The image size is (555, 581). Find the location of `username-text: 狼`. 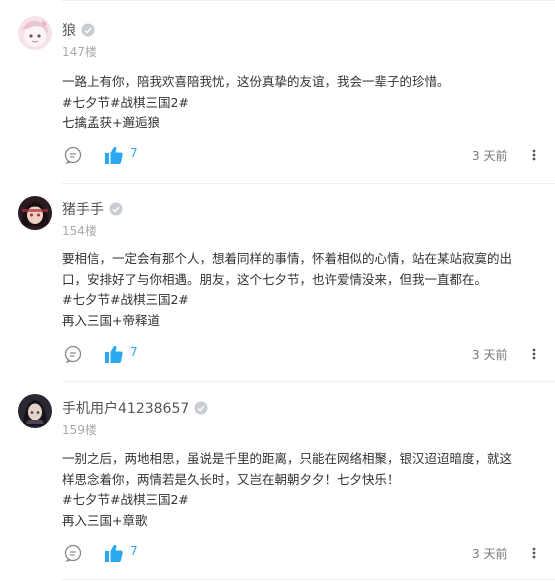

username-text: 狼 is located at coordinates (69, 30).